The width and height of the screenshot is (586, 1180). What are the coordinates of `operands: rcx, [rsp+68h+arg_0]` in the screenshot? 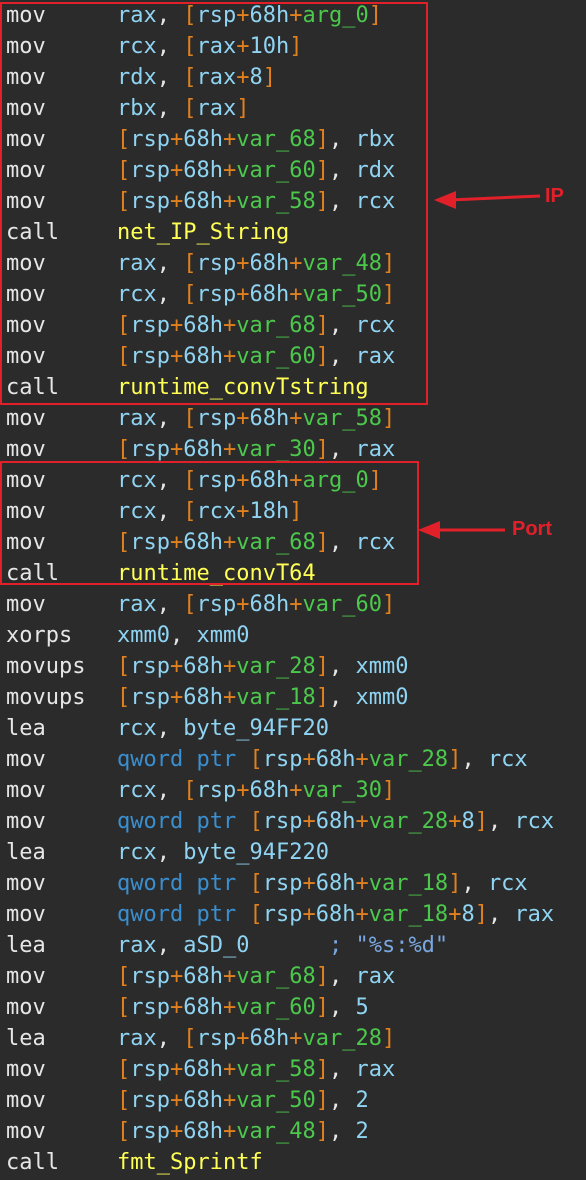 It's located at (249, 480).